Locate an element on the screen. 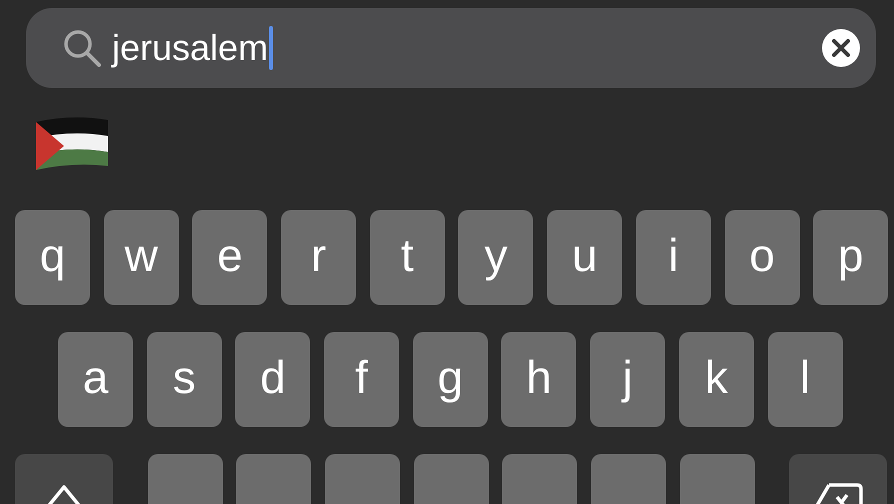  key: w is located at coordinates (141, 257).